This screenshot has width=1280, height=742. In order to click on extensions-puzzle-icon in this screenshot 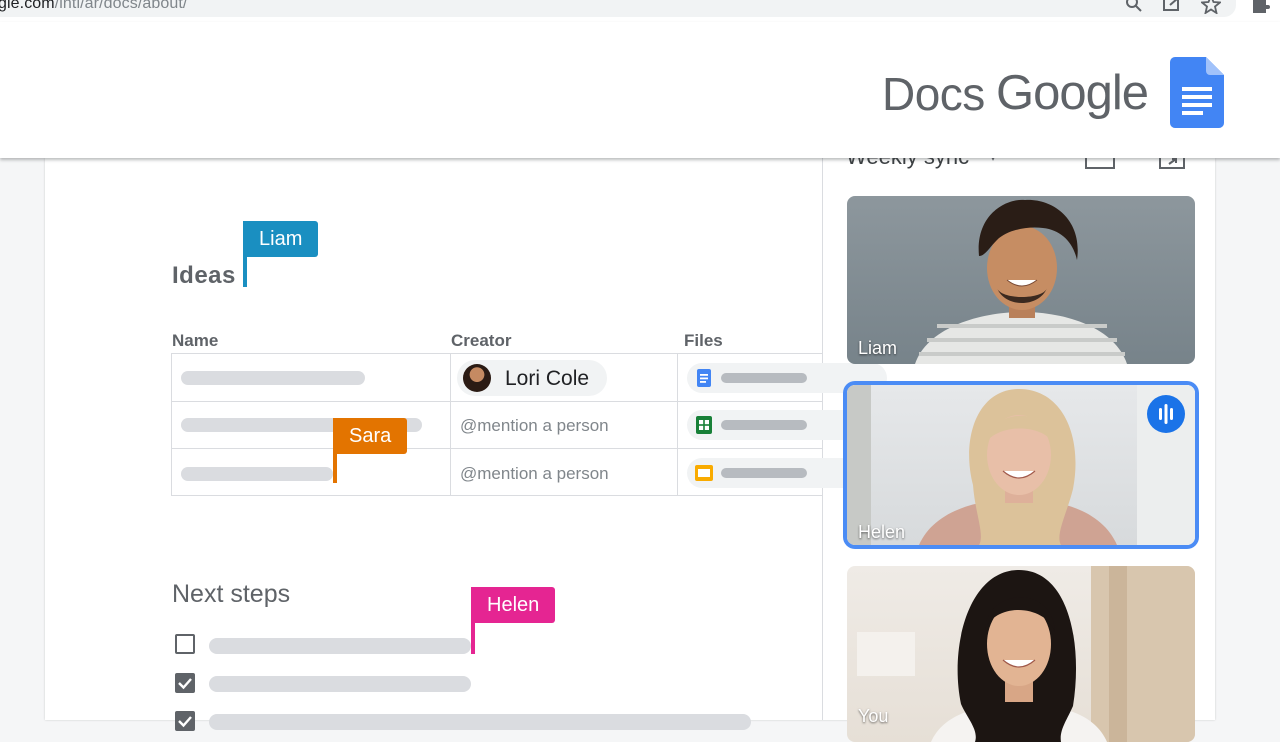, I will do `click(1260, 7)`.